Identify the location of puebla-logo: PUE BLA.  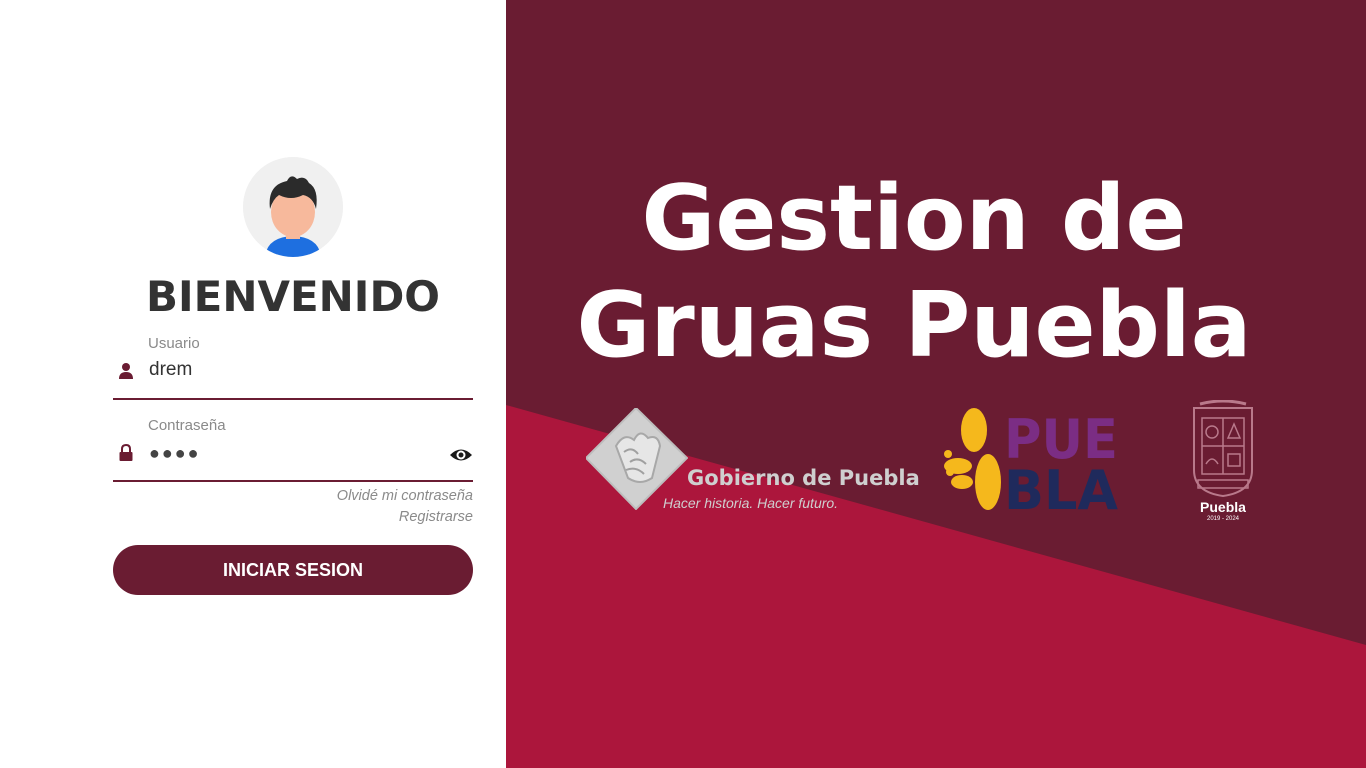
(1031, 460).